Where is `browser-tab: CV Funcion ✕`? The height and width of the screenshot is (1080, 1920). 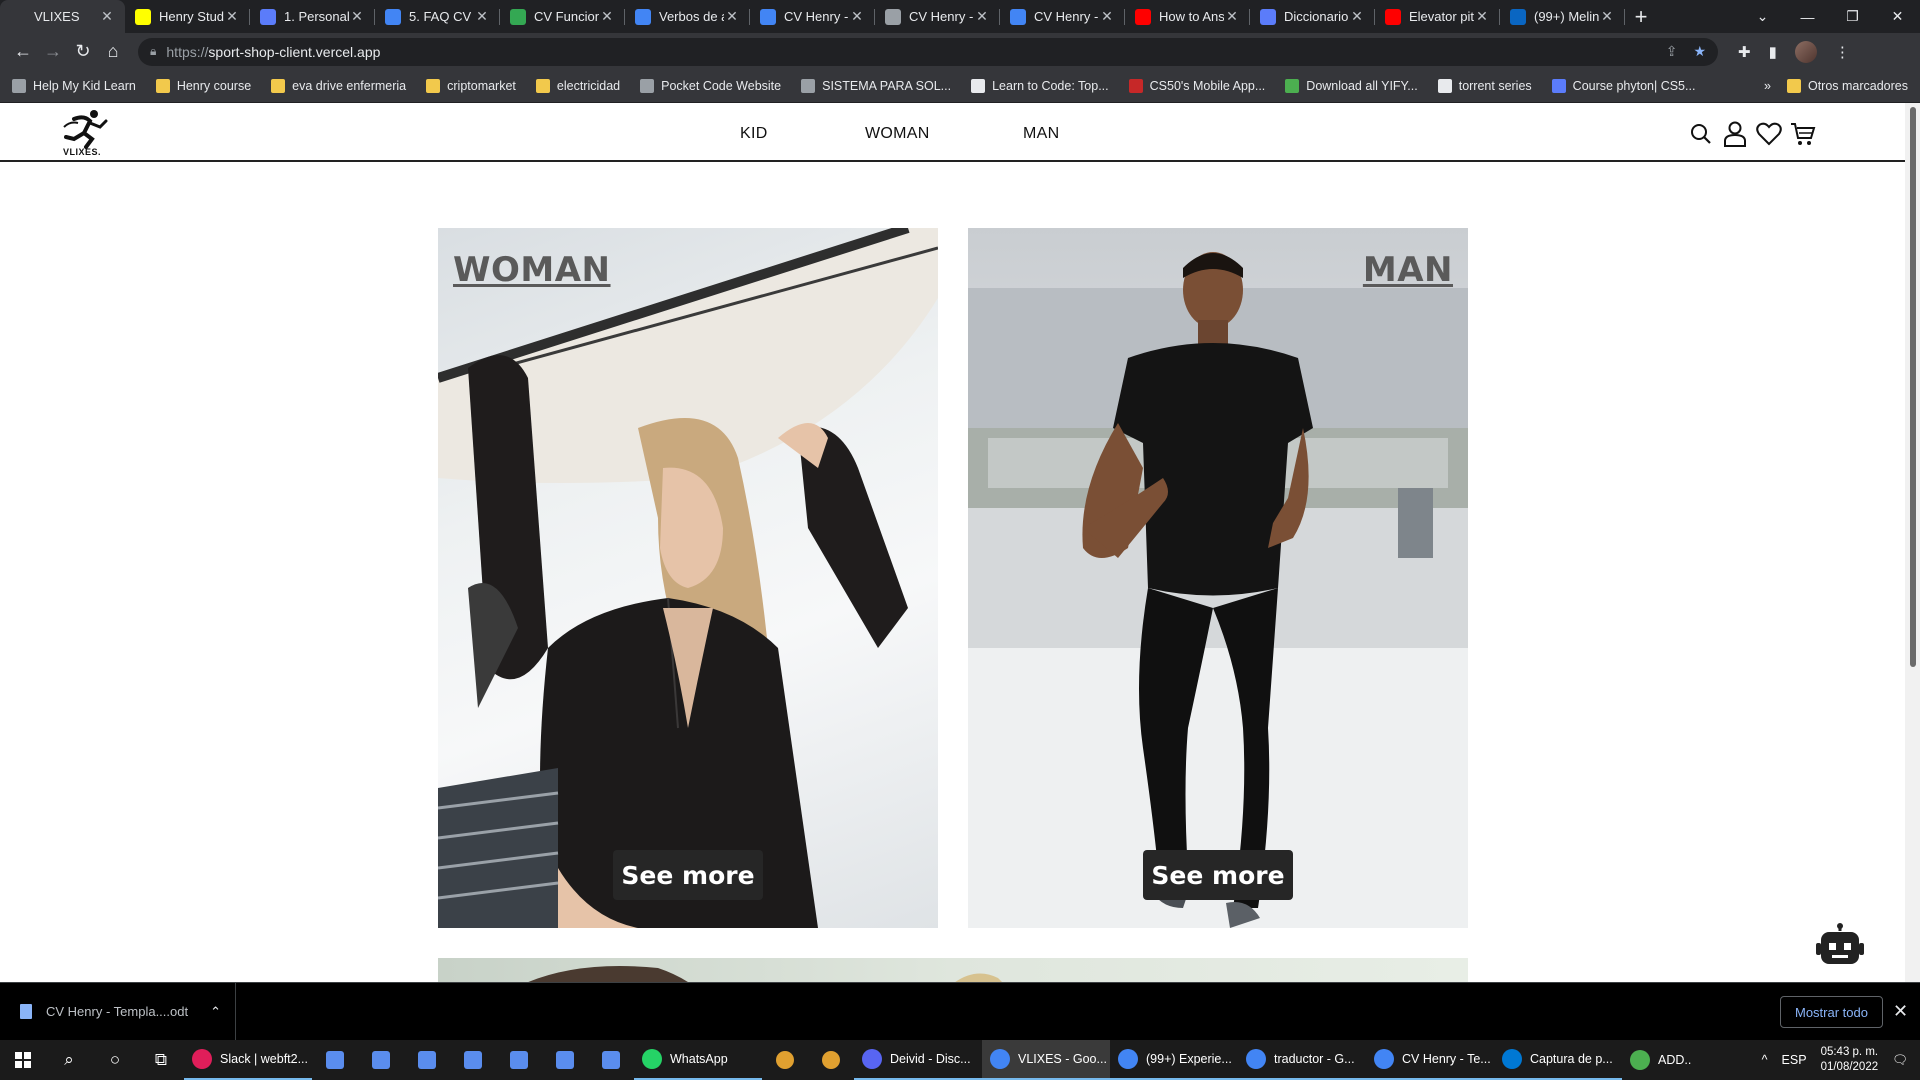 browser-tab: CV Funcion ✕ is located at coordinates (562, 16).